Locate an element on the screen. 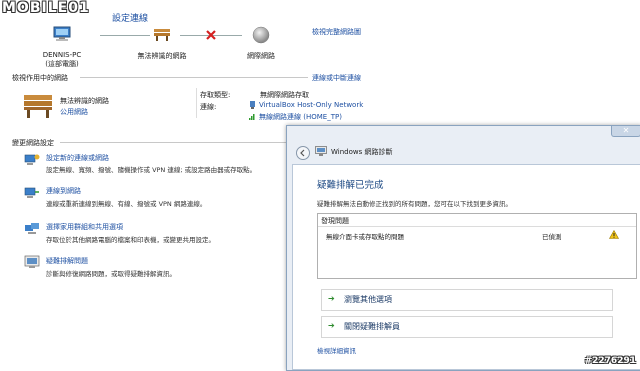 The width and height of the screenshot is (640, 371). computer-icon is located at coordinates (62, 34).